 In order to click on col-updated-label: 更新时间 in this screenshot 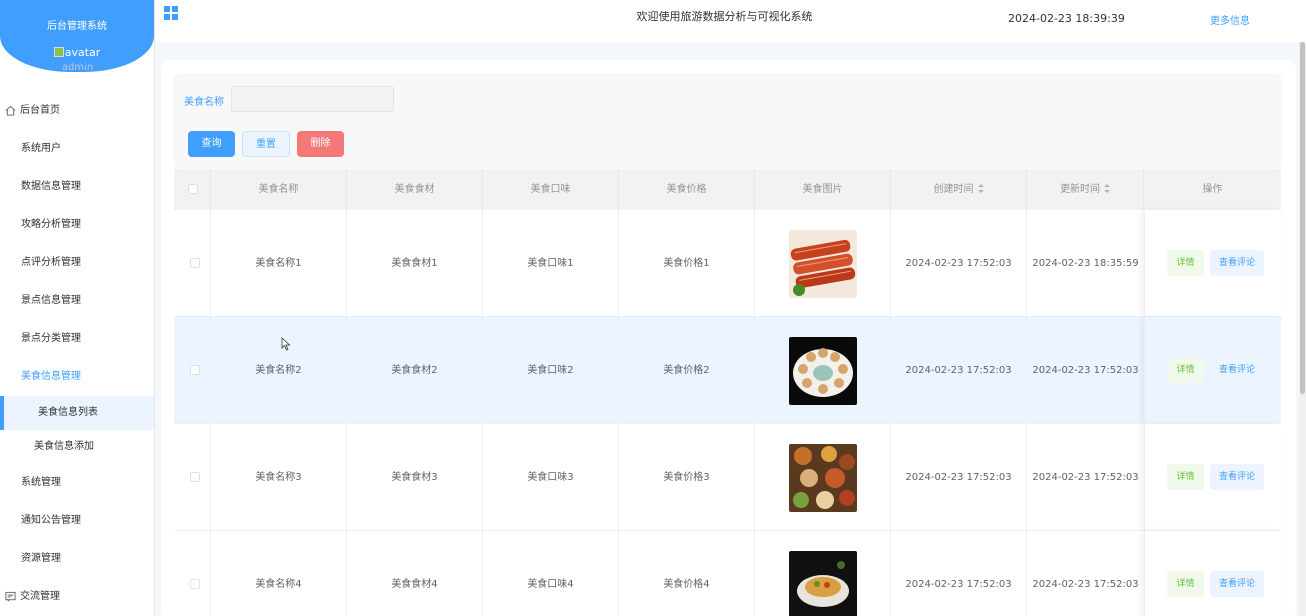, I will do `click(1080, 189)`.